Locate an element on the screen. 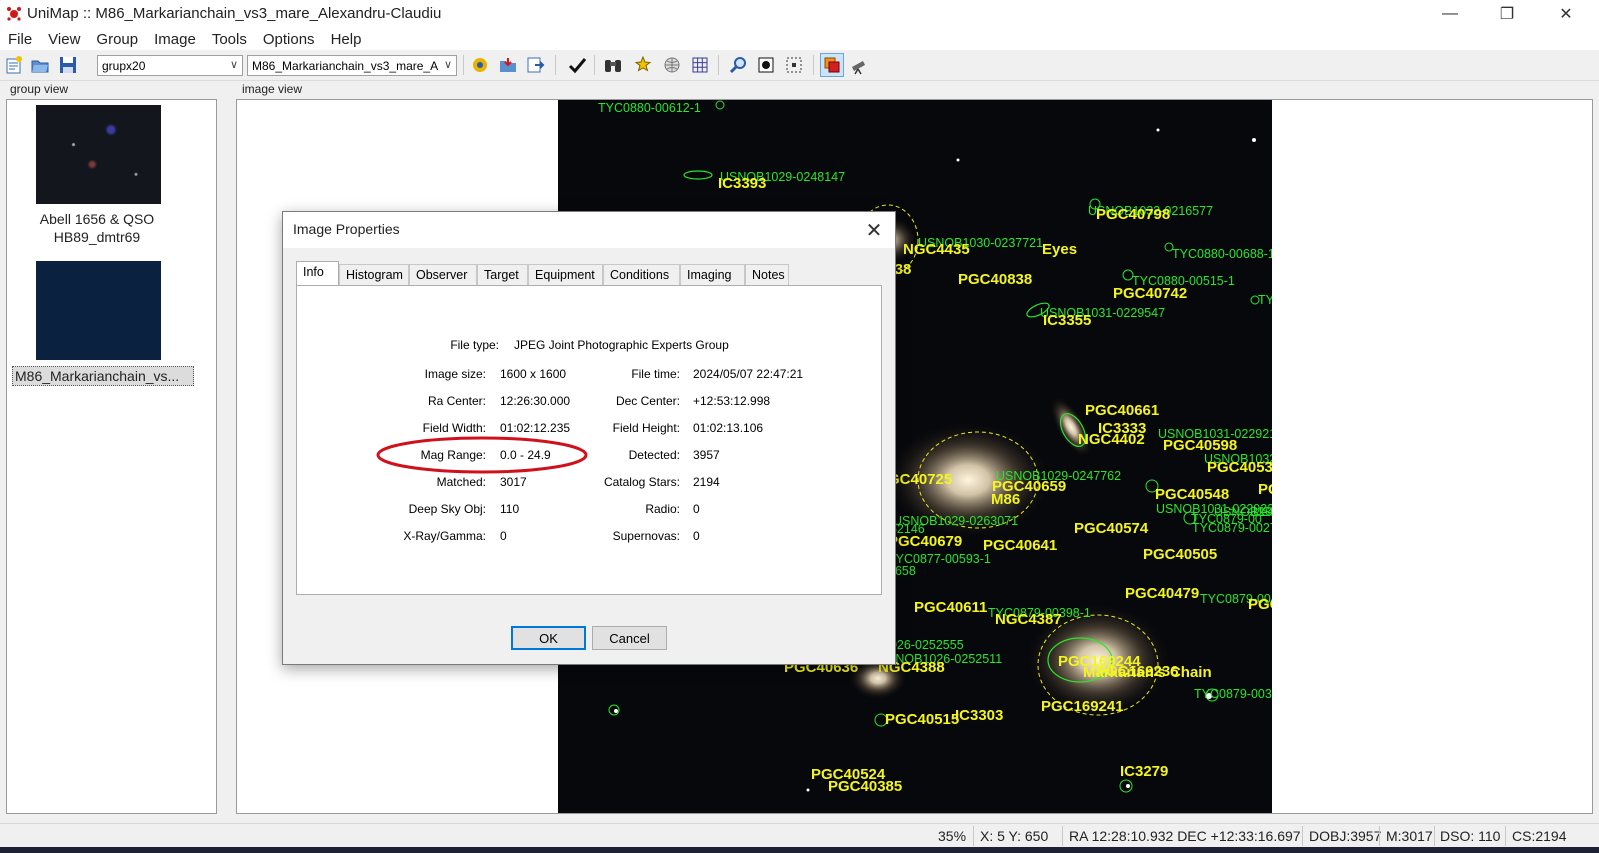 This screenshot has width=1599, height=853. matched-count: M:3017 is located at coordinates (1409, 836).